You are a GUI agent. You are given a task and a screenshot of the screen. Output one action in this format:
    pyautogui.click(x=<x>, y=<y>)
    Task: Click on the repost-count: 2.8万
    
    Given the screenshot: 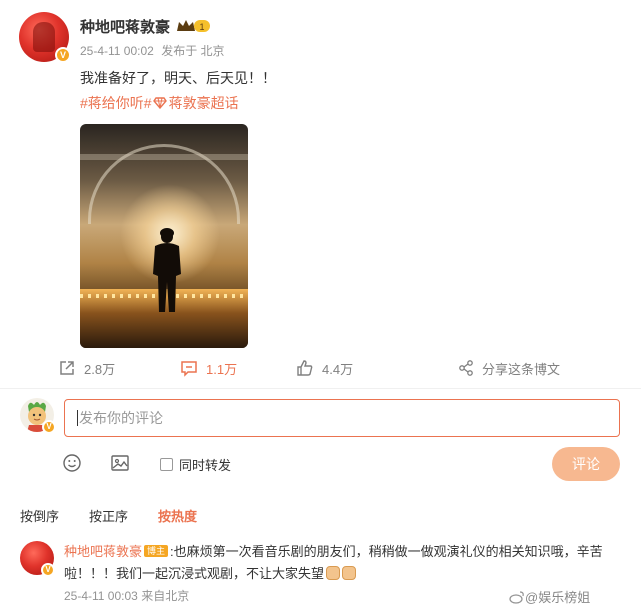 What is the action you would take?
    pyautogui.click(x=100, y=369)
    